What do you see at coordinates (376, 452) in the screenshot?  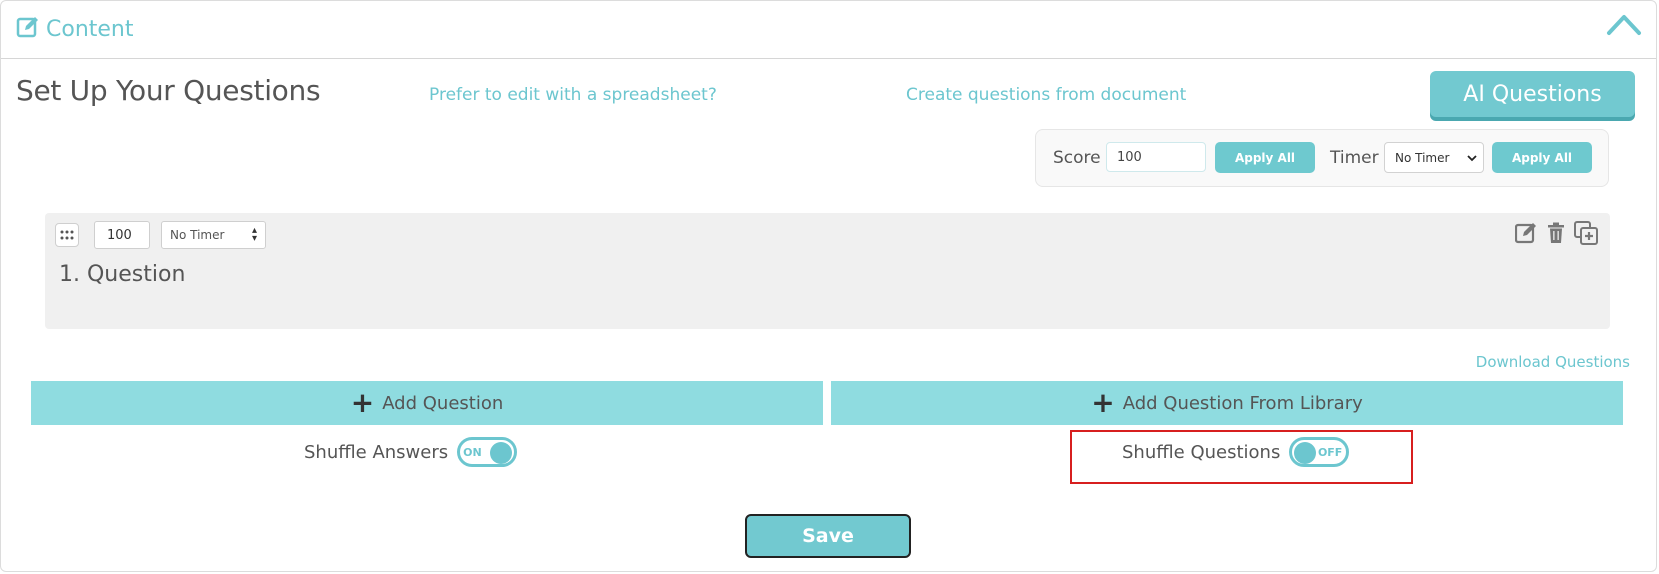 I see `shuffle-answers-label: Shuffle Answers` at bounding box center [376, 452].